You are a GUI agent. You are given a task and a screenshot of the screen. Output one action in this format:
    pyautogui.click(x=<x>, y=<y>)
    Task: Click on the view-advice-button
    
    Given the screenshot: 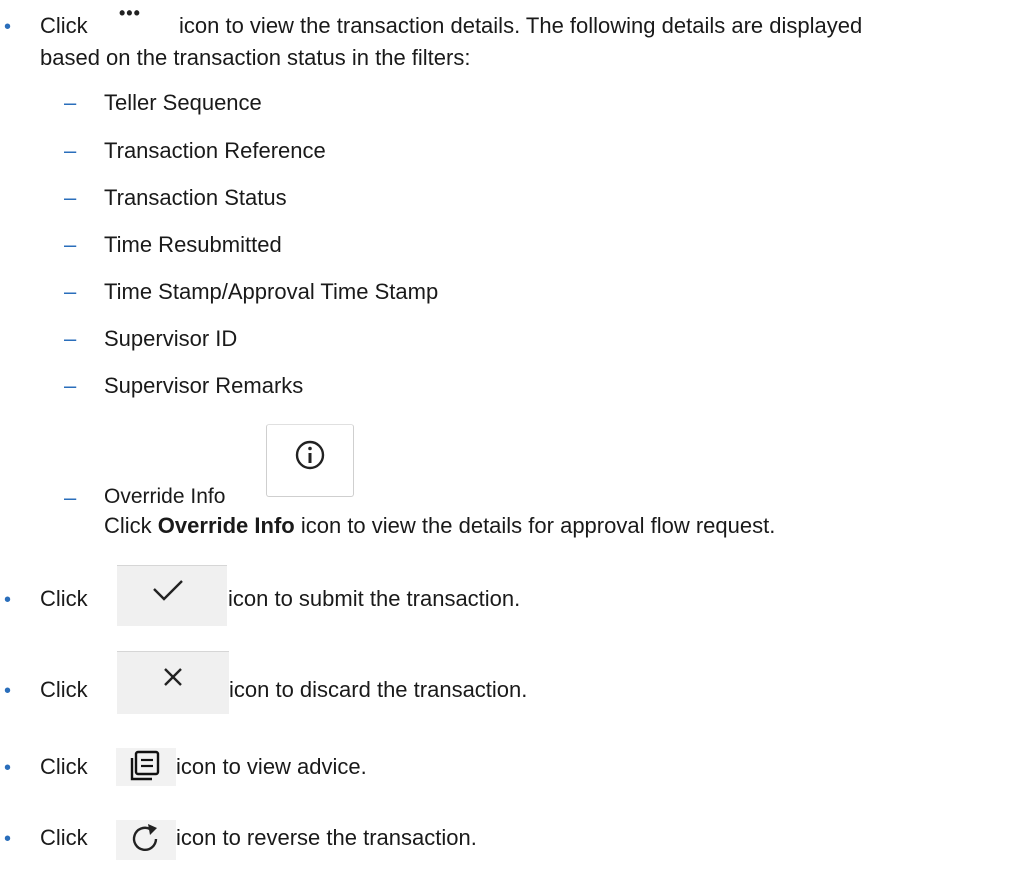 What is the action you would take?
    pyautogui.click(x=146, y=767)
    